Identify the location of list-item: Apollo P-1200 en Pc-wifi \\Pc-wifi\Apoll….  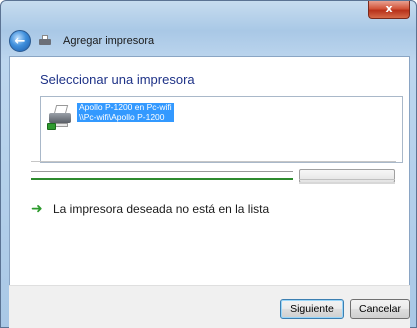
(110, 116).